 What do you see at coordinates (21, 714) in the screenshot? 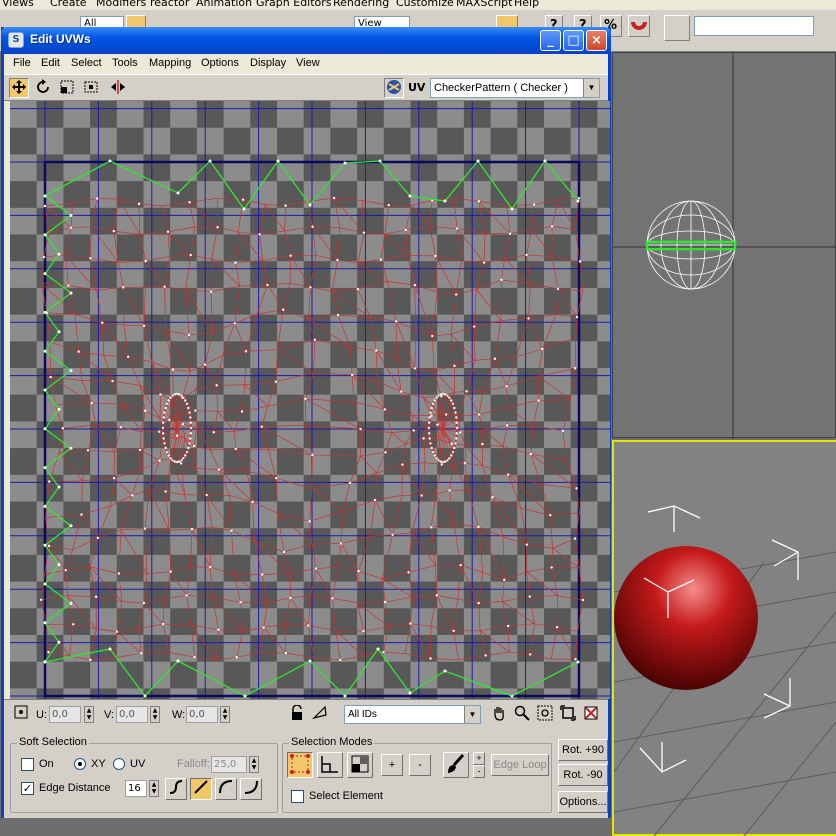
I see `absolute-offset-icon` at bounding box center [21, 714].